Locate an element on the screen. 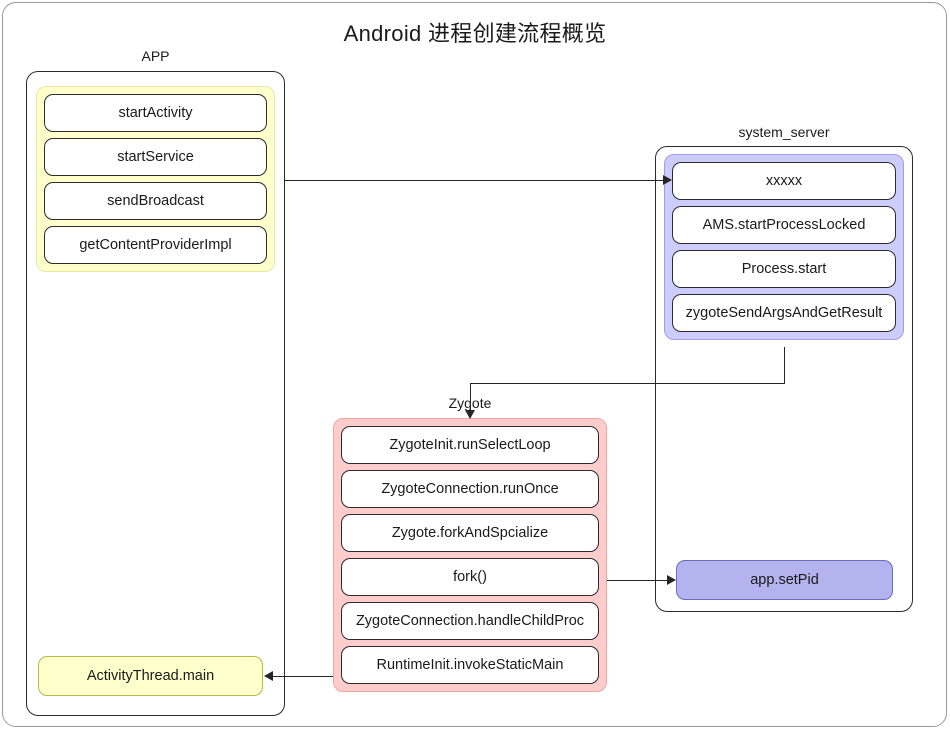  edge-fork-to-app-setpid-arrowhead is located at coordinates (671, 580).